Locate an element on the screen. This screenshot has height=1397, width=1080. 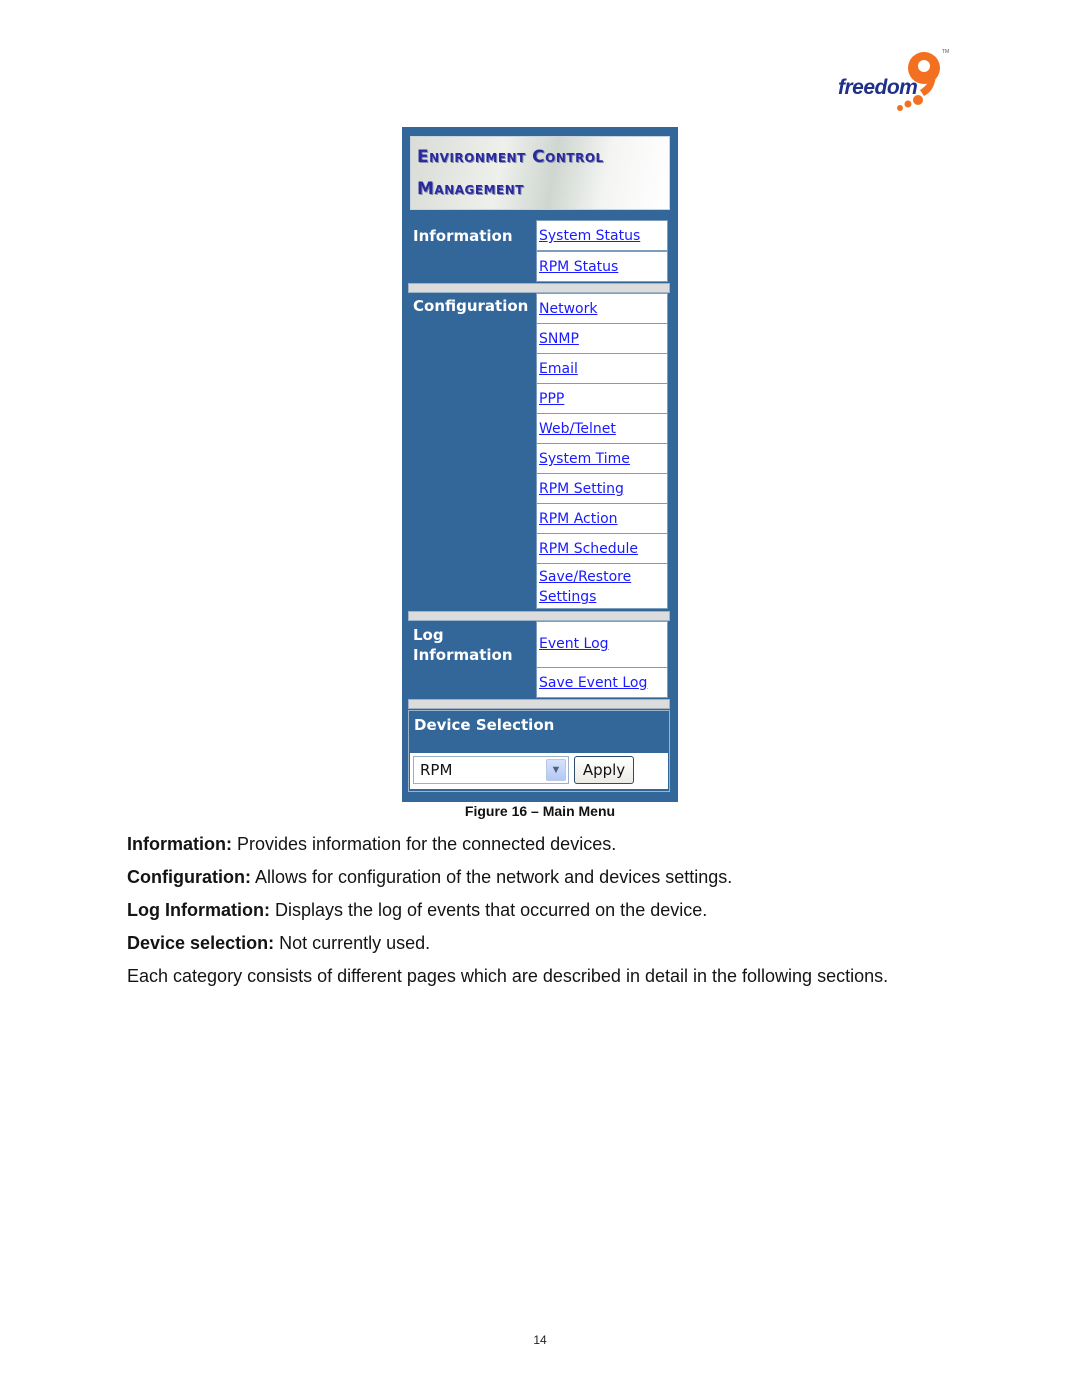
link-system-status: System Status is located at coordinates (589, 236).